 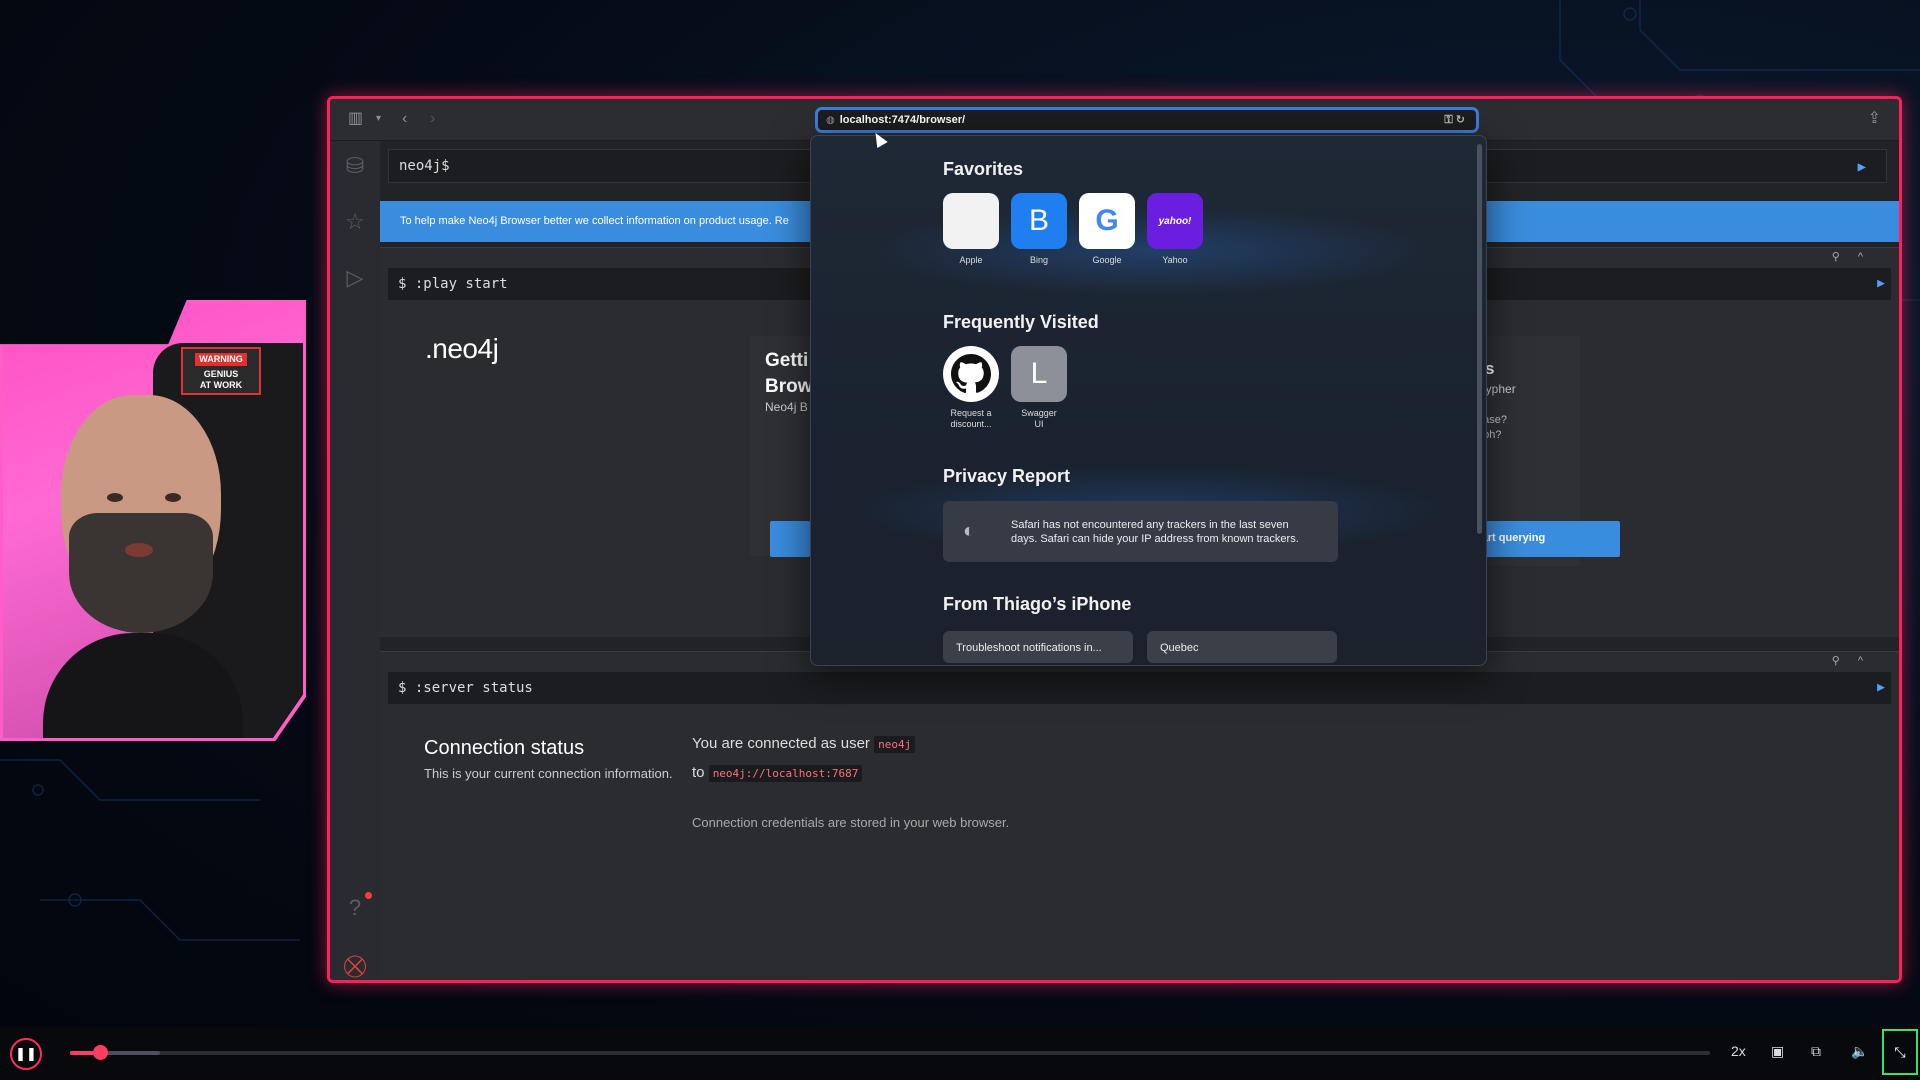 What do you see at coordinates (1107, 260) in the screenshot?
I see `favorite-label: Google` at bounding box center [1107, 260].